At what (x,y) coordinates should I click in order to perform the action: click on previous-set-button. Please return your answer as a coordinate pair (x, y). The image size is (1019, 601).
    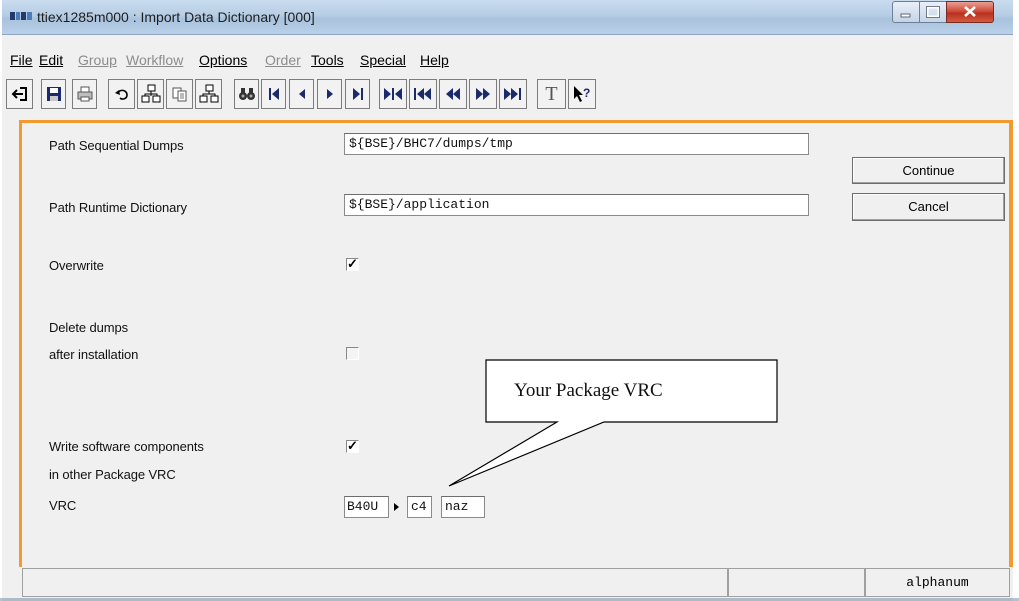
    Looking at the image, I should click on (423, 94).